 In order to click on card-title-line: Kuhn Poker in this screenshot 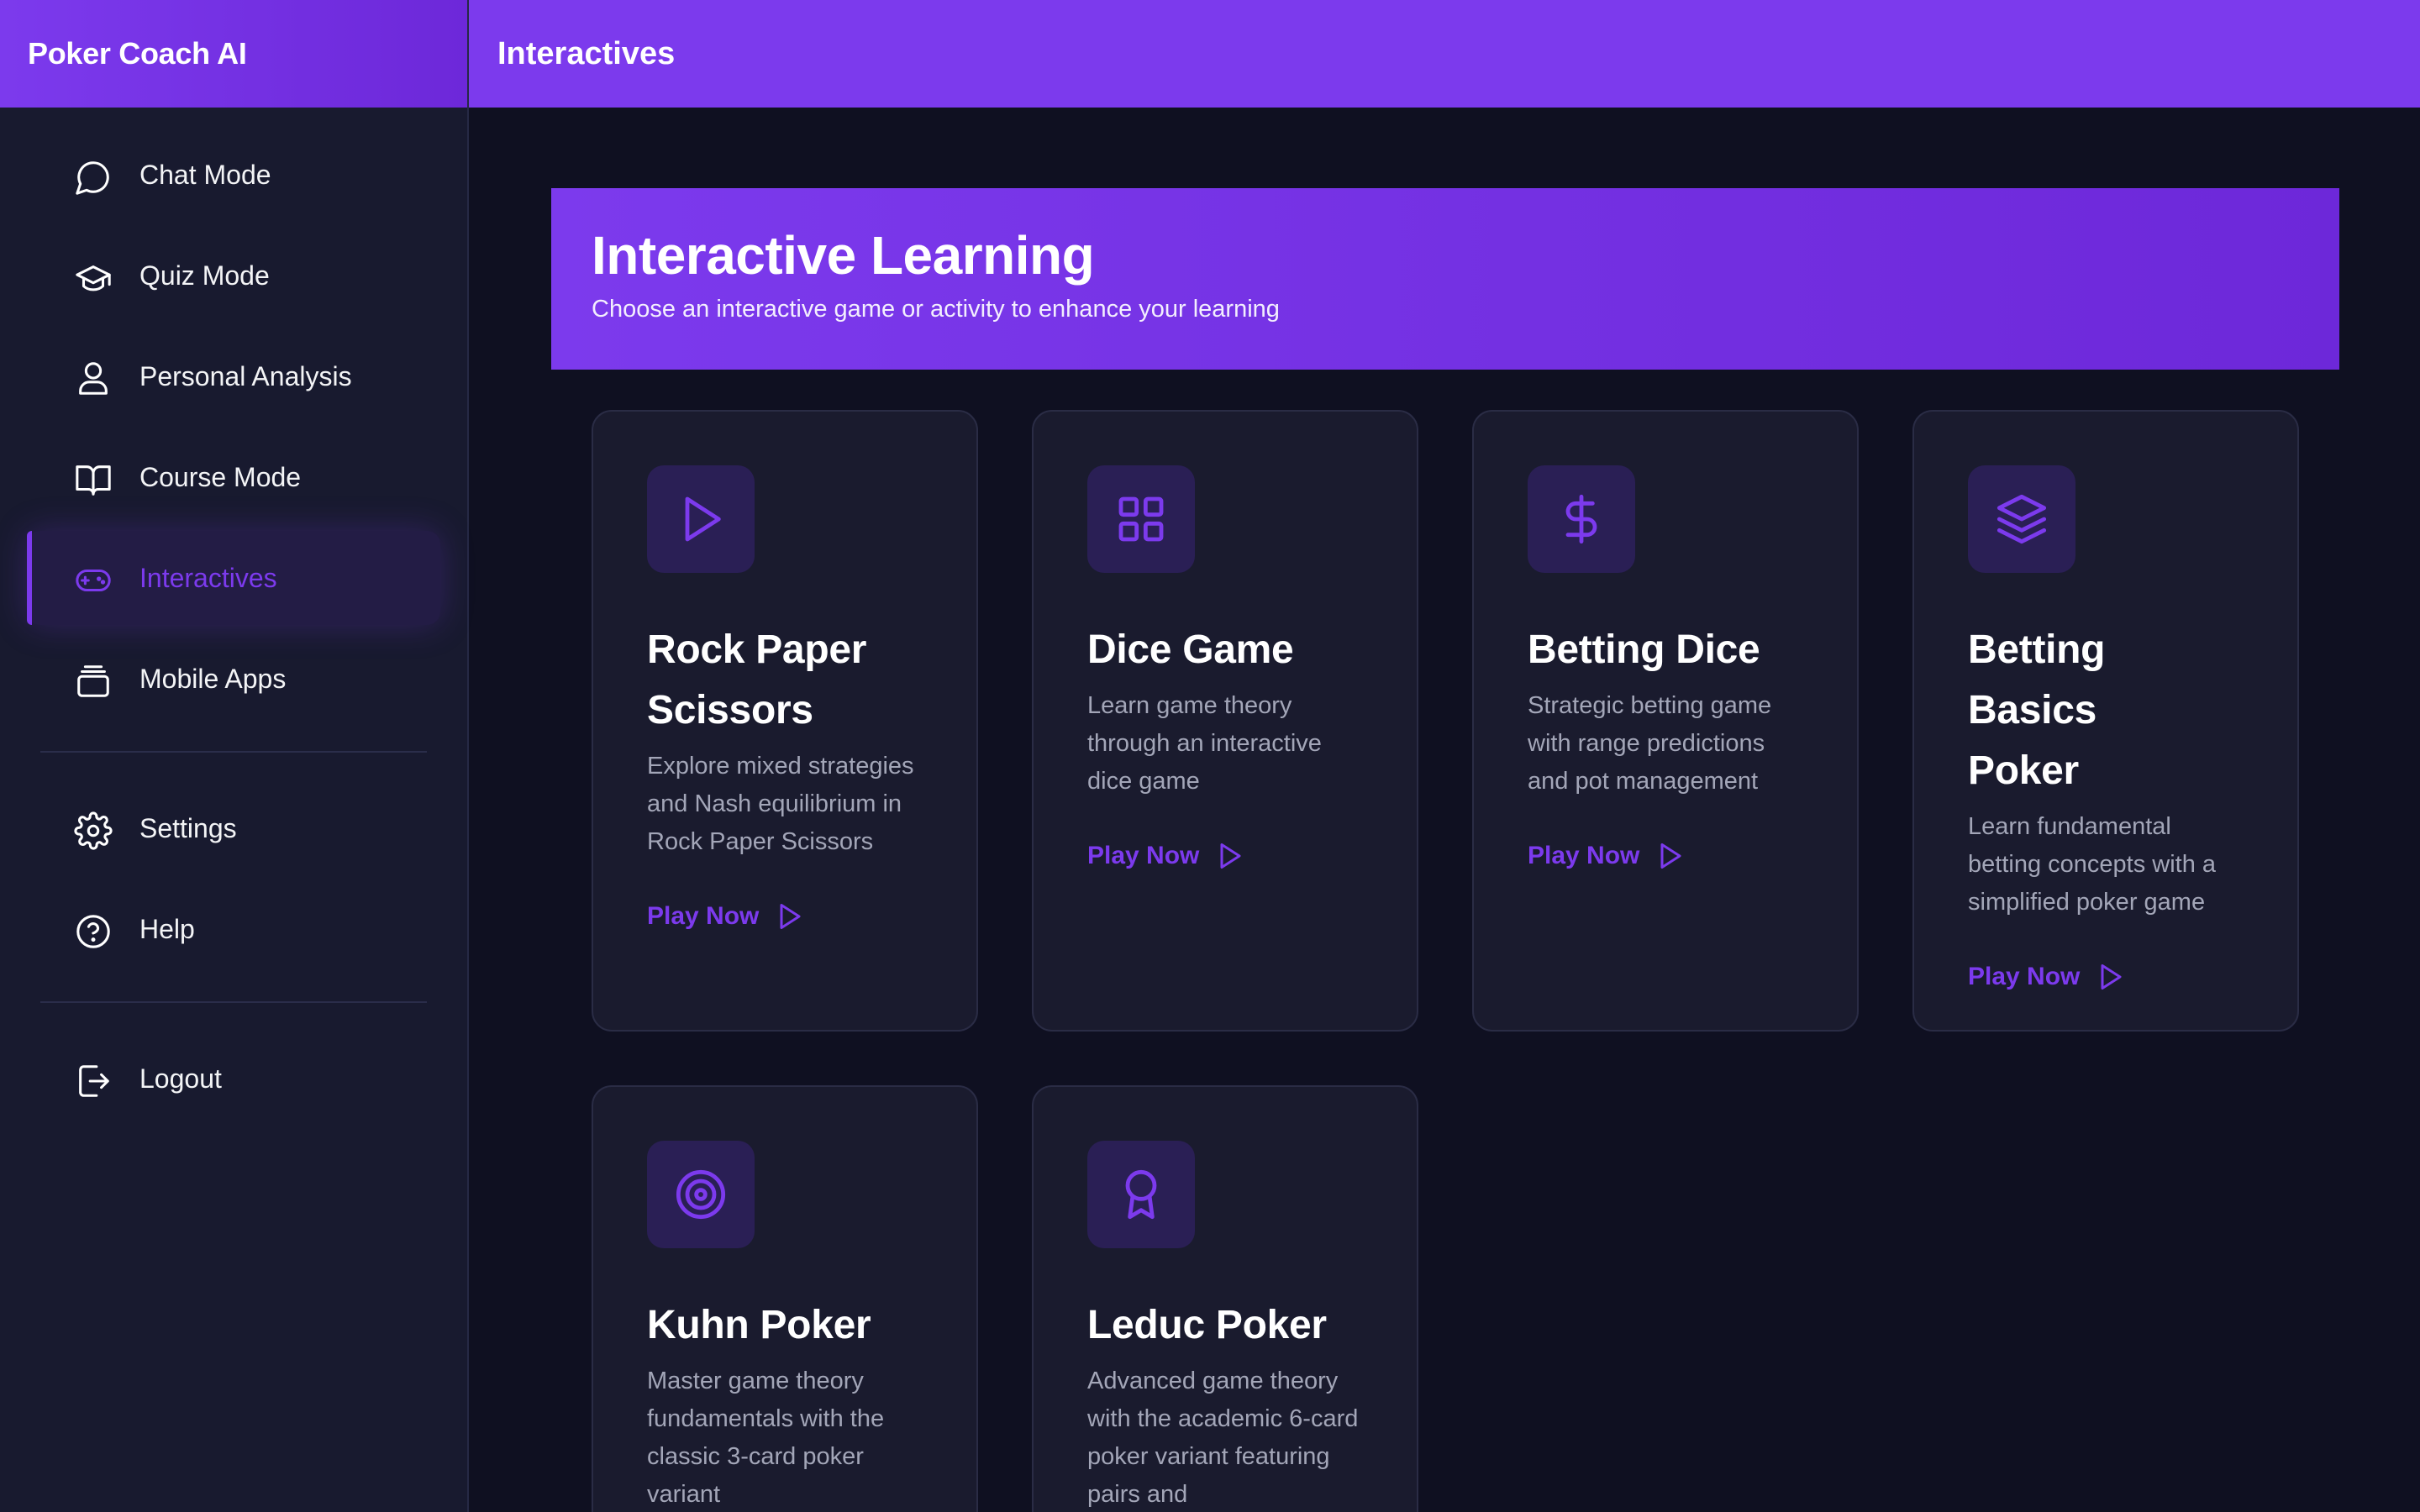, I will do `click(759, 1325)`.